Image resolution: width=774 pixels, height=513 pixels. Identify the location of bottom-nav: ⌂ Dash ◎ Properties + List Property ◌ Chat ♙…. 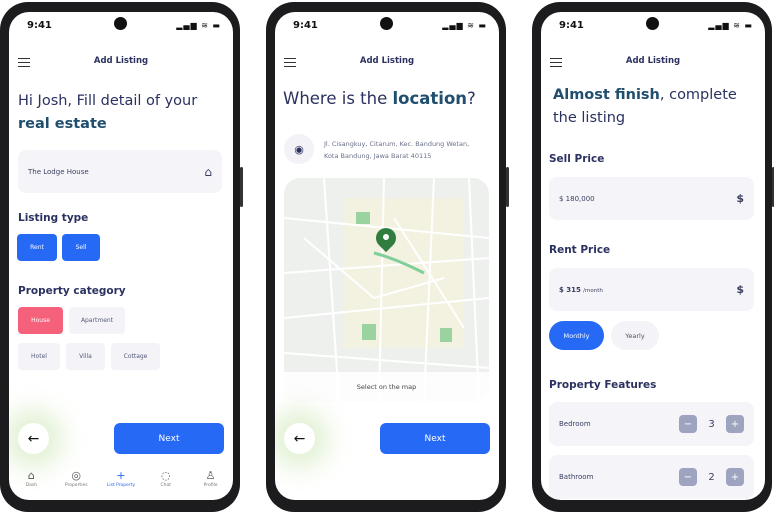
(121, 478).